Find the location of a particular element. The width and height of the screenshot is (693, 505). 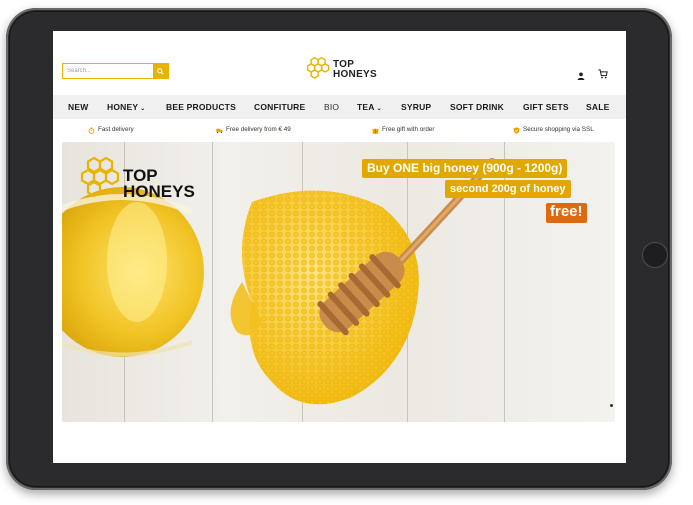

nav-item-tea: TEA ⌄ is located at coordinates (369, 107).